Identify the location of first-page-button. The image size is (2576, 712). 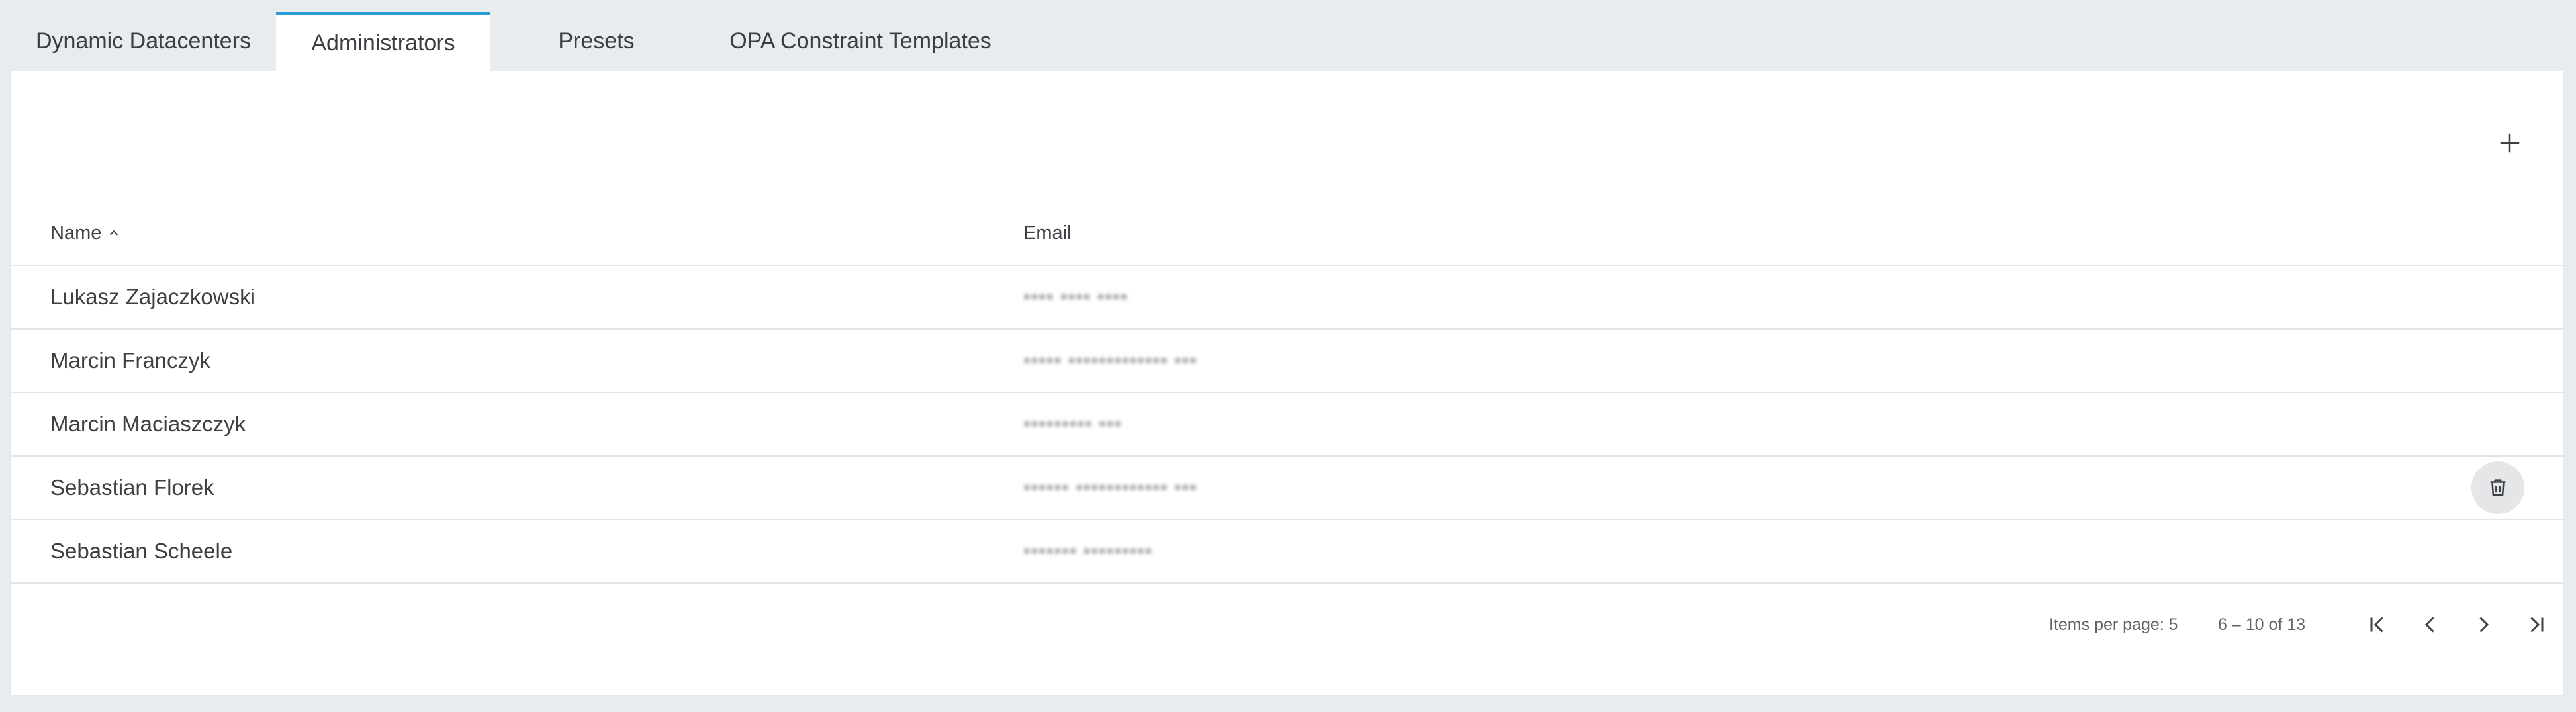
(2377, 624).